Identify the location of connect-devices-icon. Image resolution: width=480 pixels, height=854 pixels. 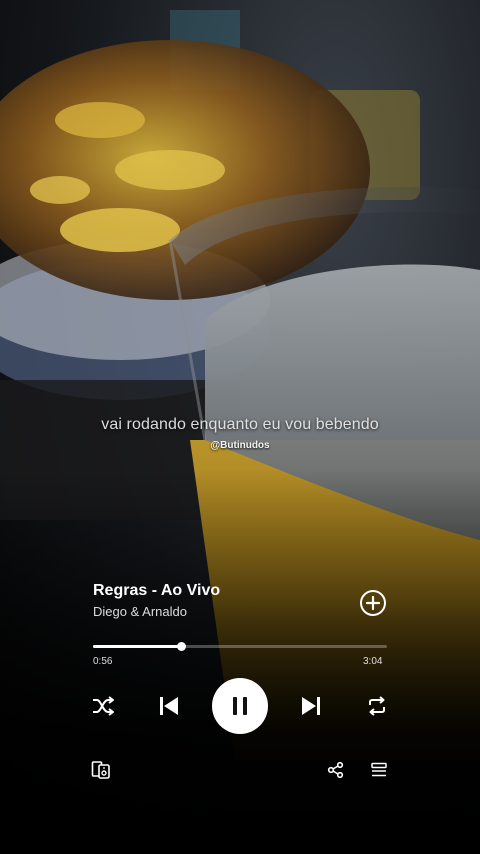
(100, 770).